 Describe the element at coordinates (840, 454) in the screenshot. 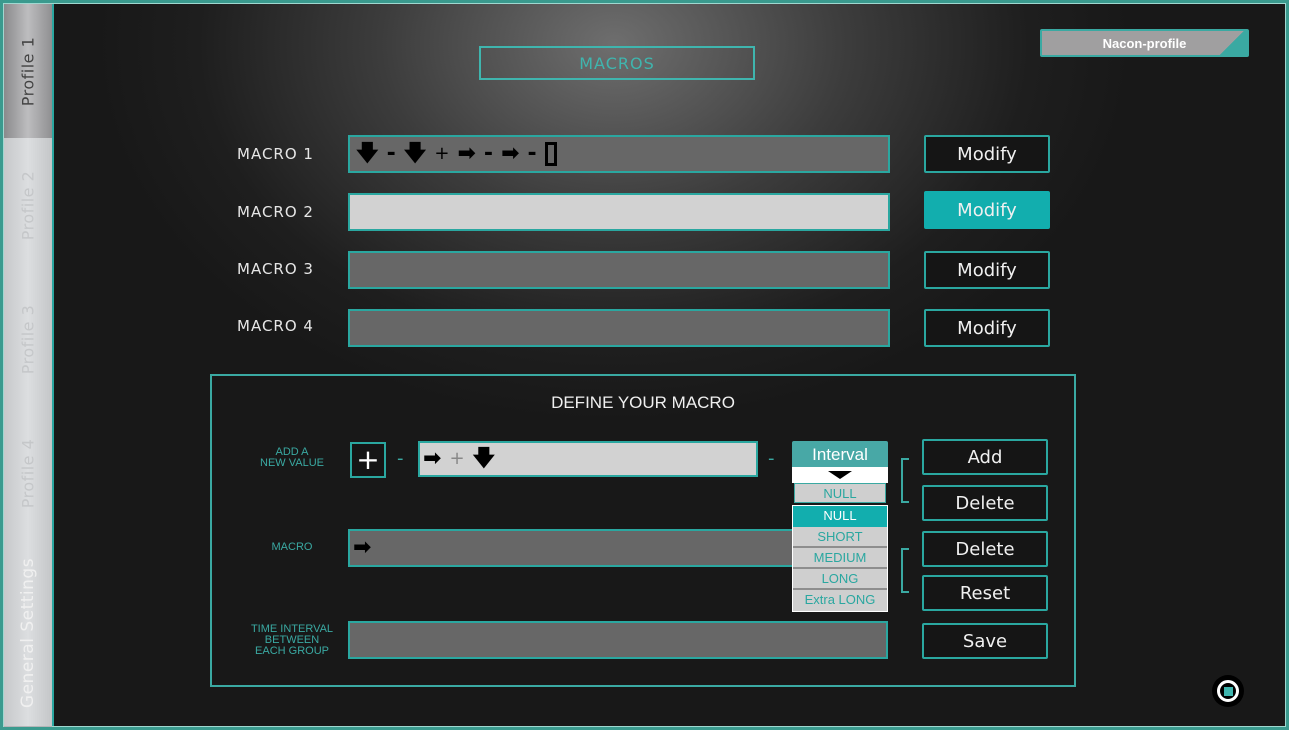

I see `interval-dropdown-label: Interval` at that location.